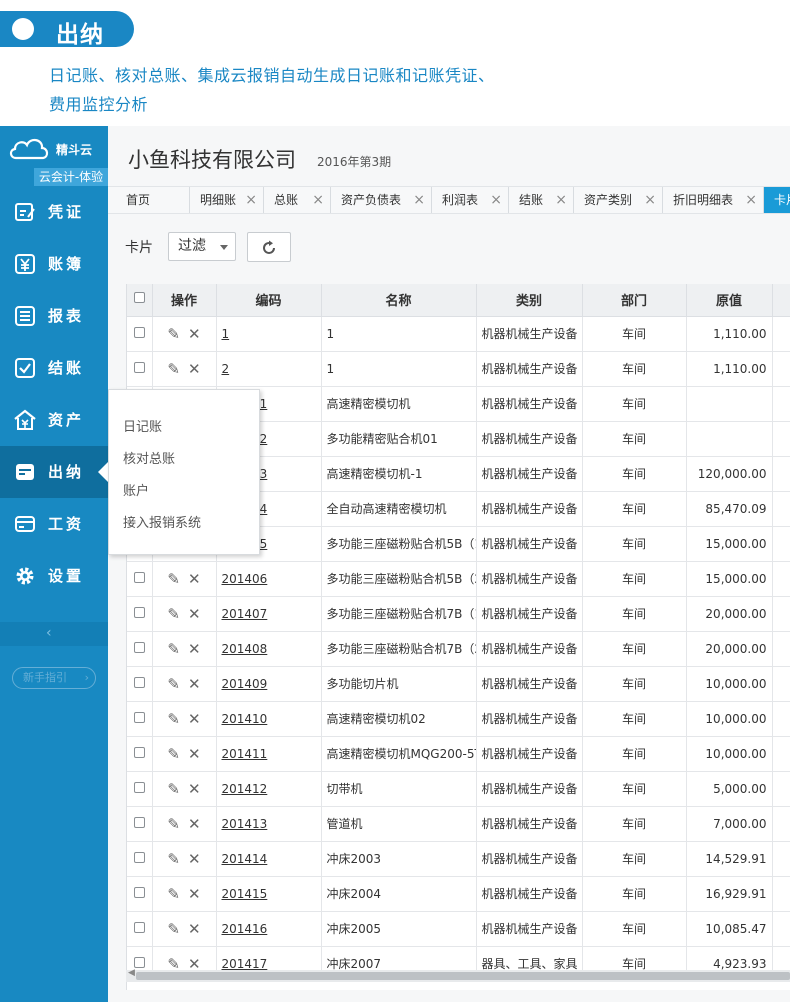 The width and height of the screenshot is (790, 1002). I want to click on select-all-checkbox, so click(139, 298).